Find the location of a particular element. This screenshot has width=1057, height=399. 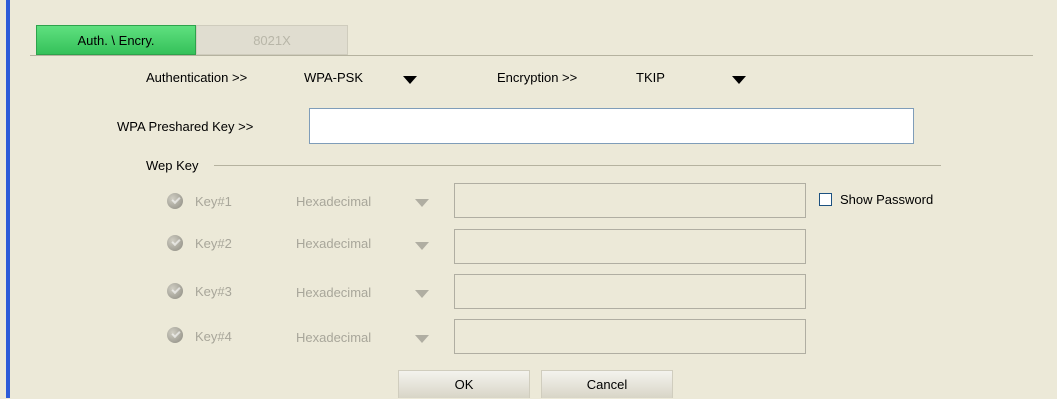

wpa-preshared-key-label: WPA Preshared Key >> is located at coordinates (185, 126).